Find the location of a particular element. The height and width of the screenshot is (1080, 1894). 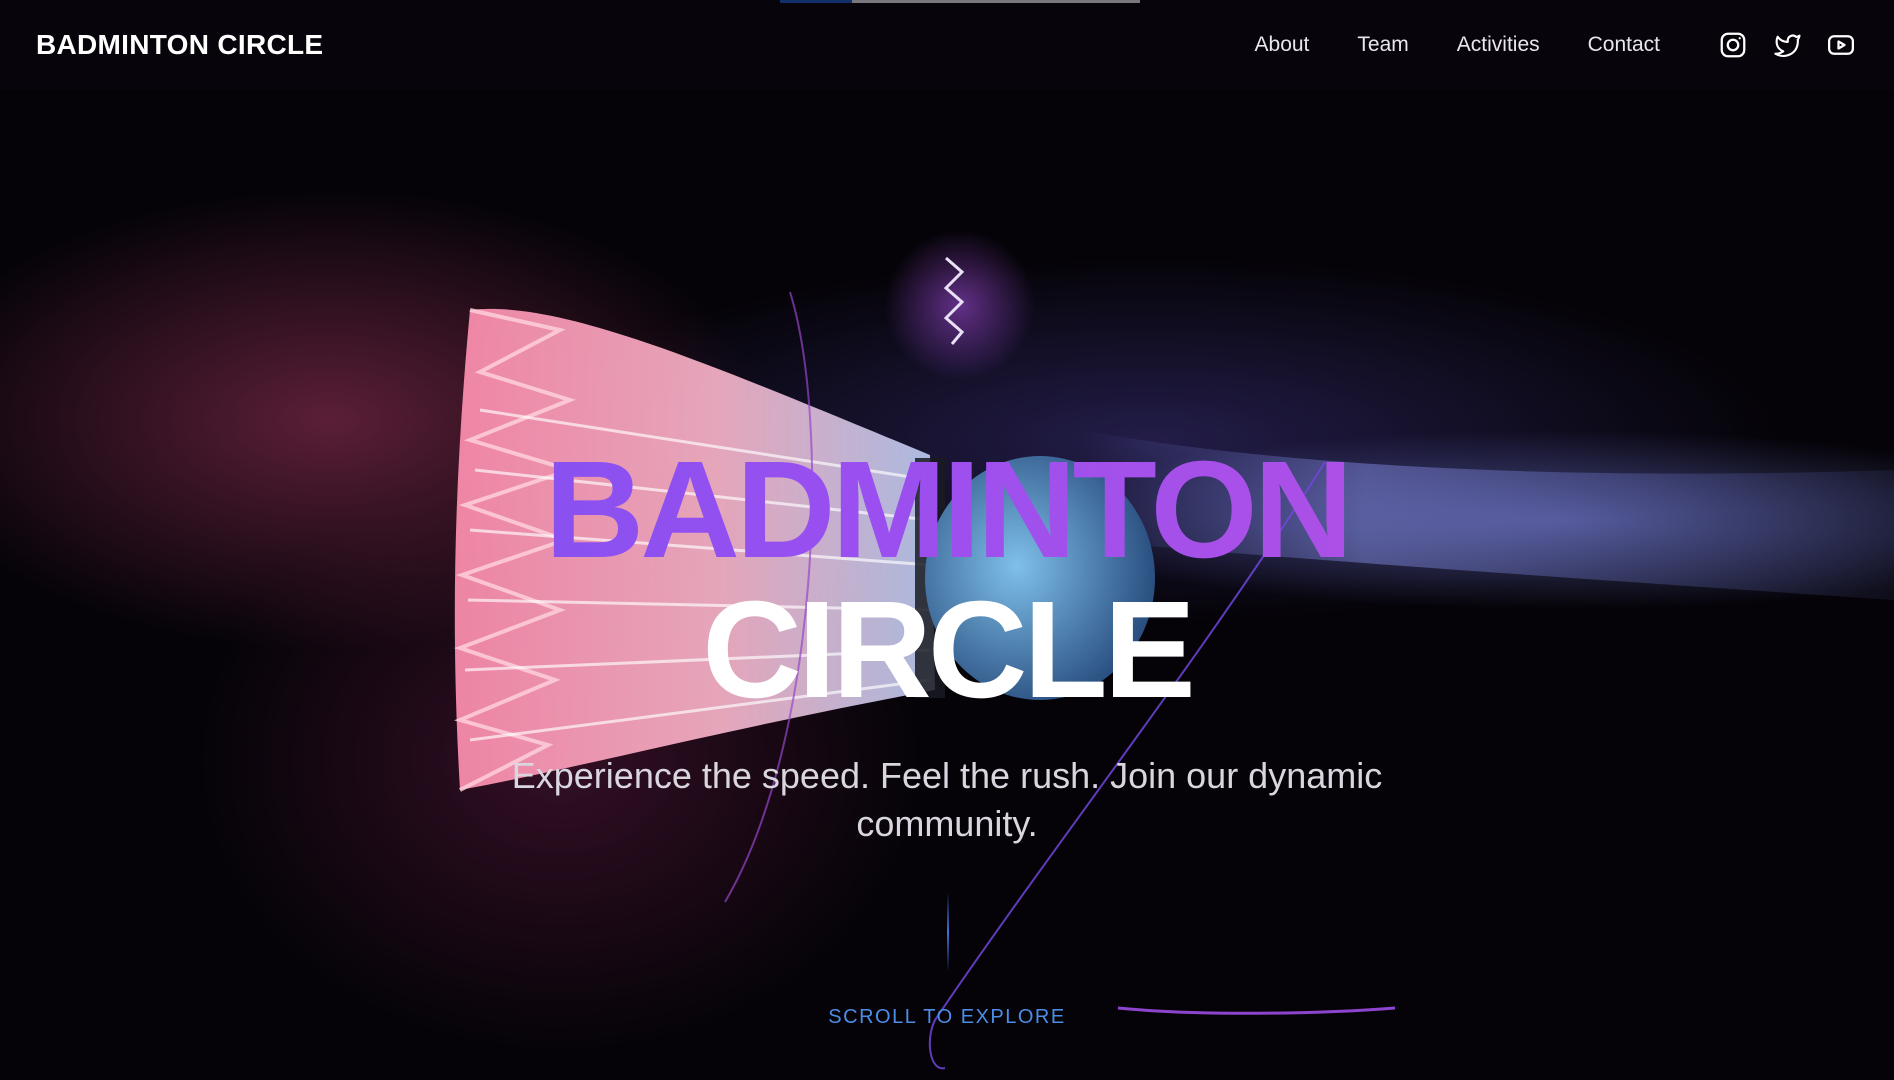

brand-logo: BADMINTON CIRCLE is located at coordinates (179, 45).